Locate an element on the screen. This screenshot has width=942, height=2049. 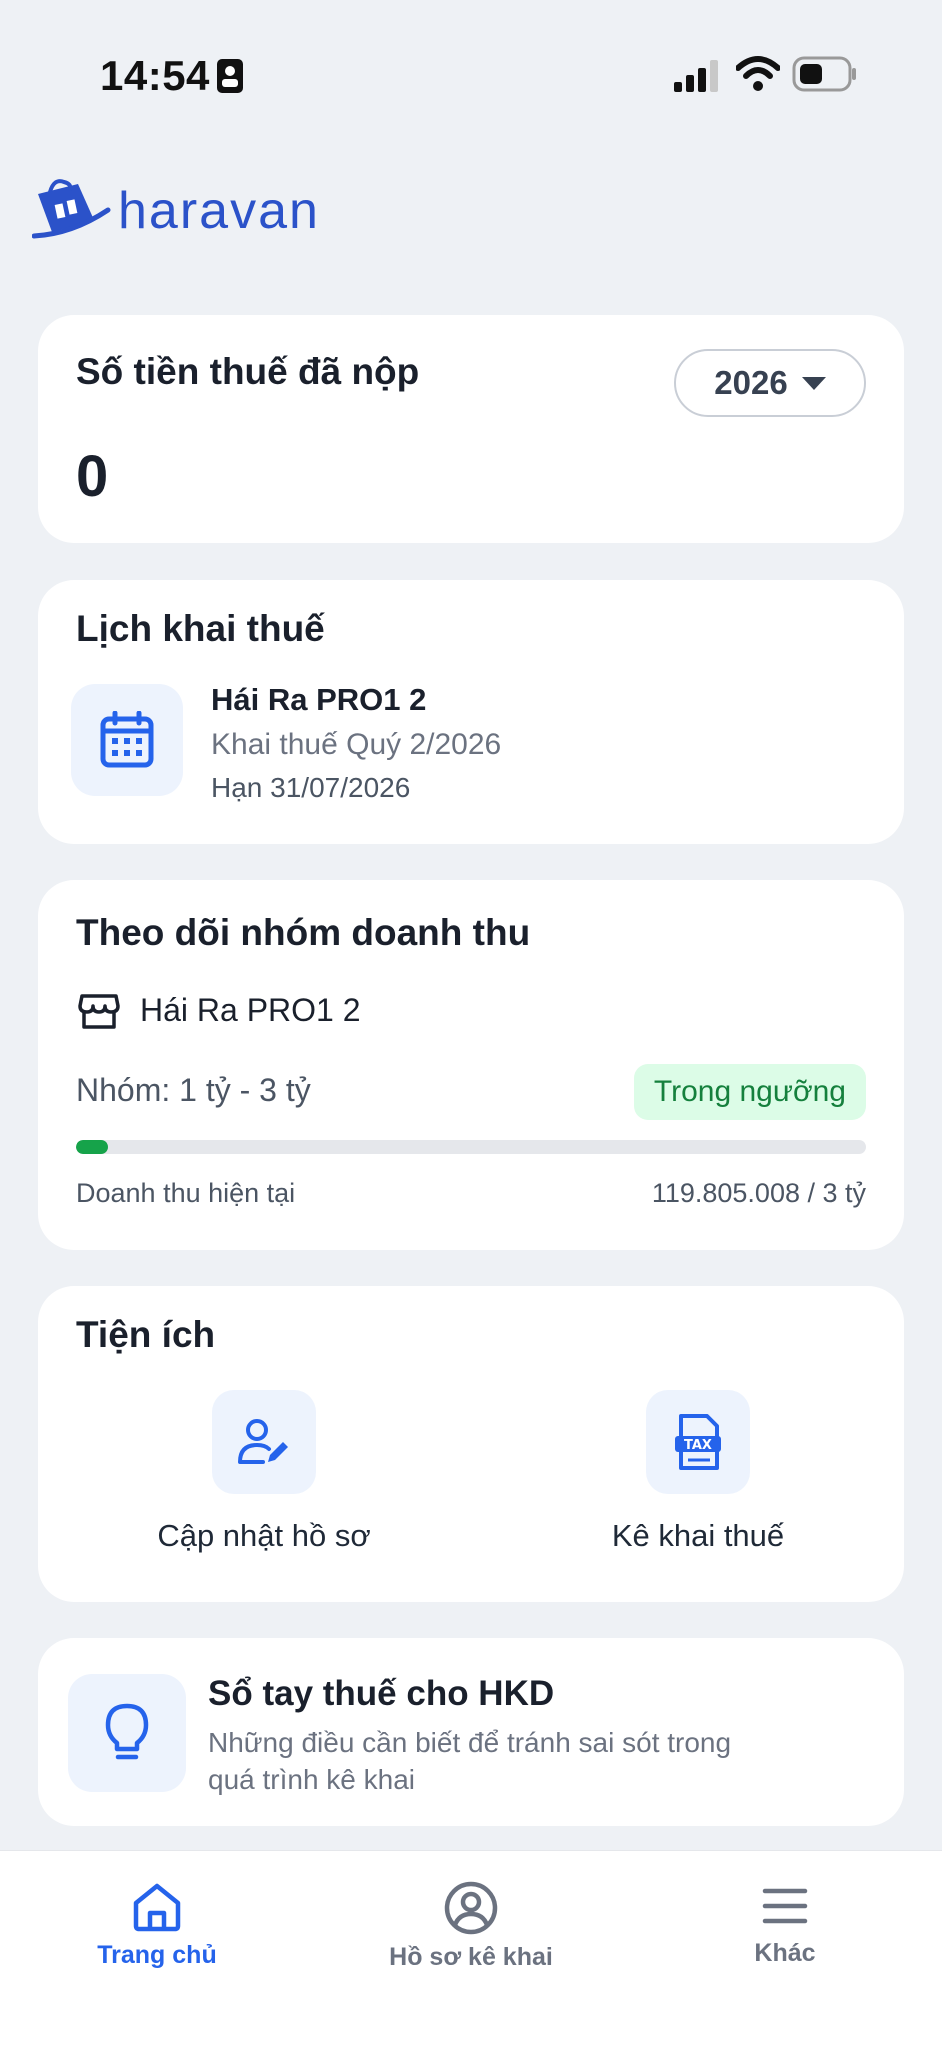
tax-paid-title: Số tiền thuế đã nộp is located at coordinates (248, 371).